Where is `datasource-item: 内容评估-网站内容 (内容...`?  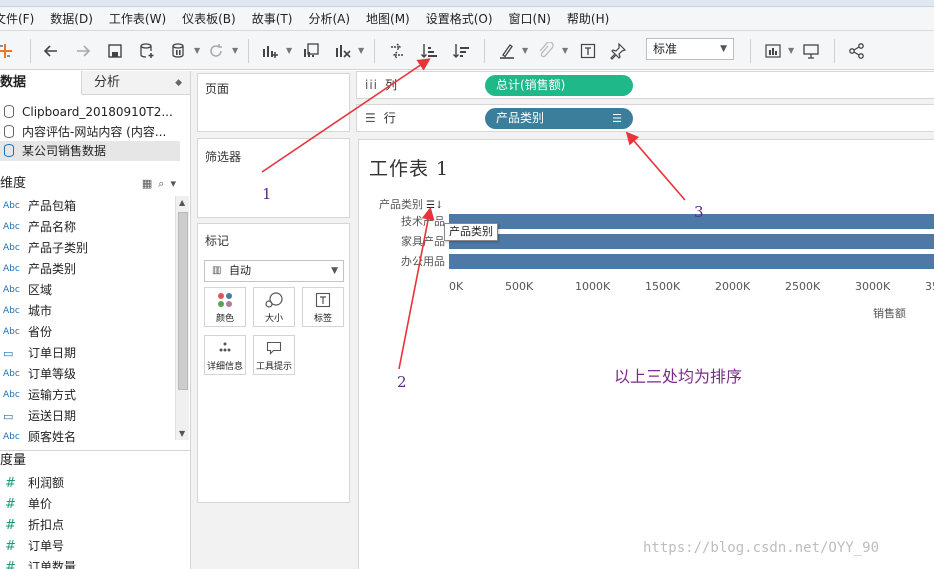
datasource-item: 内容评估-网站内容 (内容... is located at coordinates (90, 132).